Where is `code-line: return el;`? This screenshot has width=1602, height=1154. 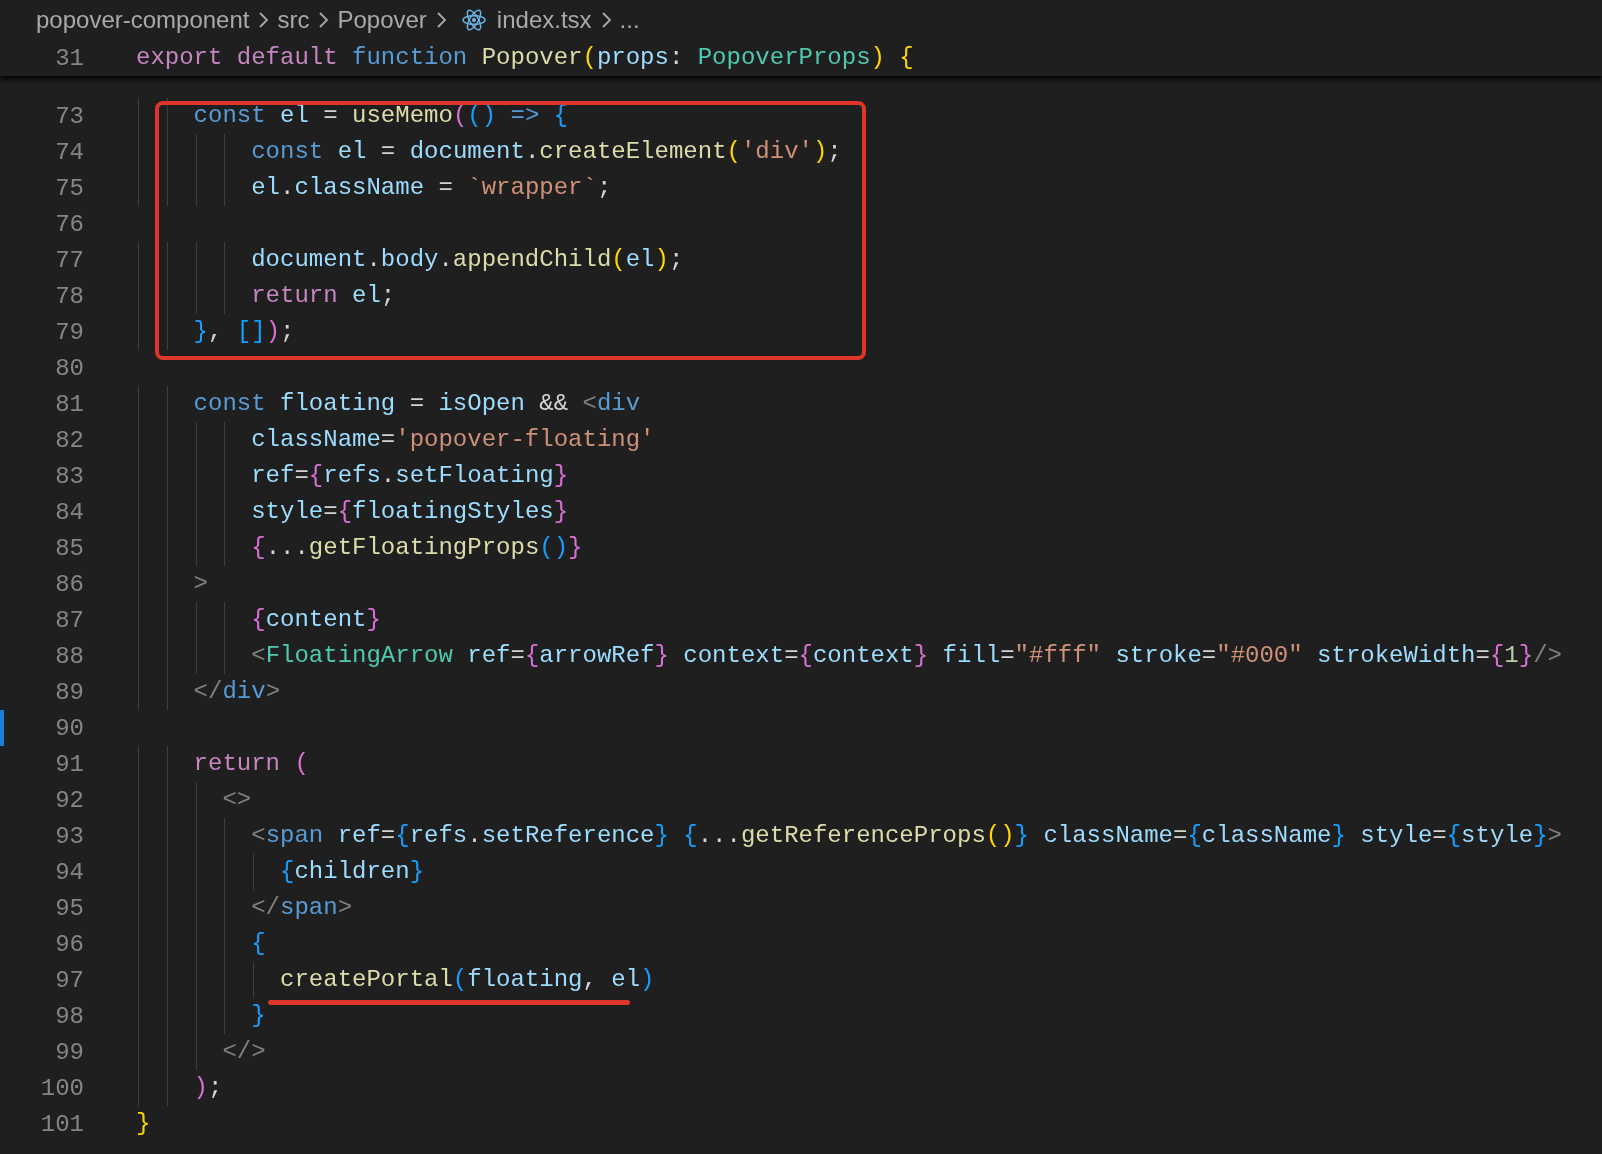 code-line: return el; is located at coordinates (323, 295).